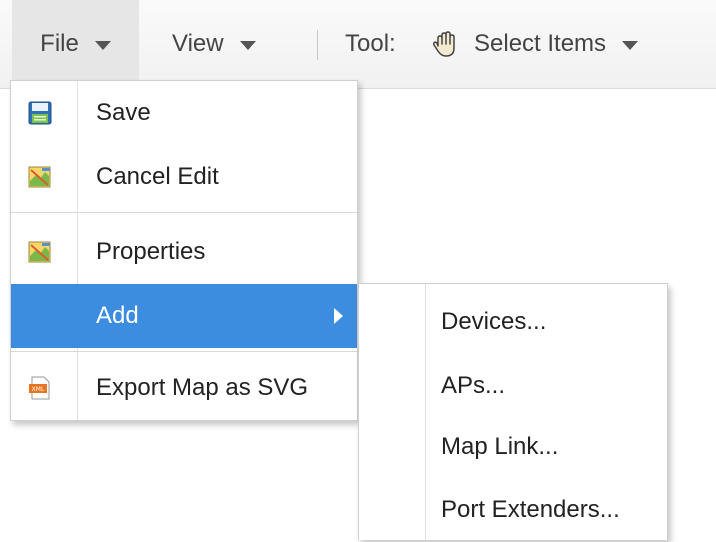 This screenshot has height=542, width=716. What do you see at coordinates (157, 176) in the screenshot?
I see `menu-item-label: Cancel Edit` at bounding box center [157, 176].